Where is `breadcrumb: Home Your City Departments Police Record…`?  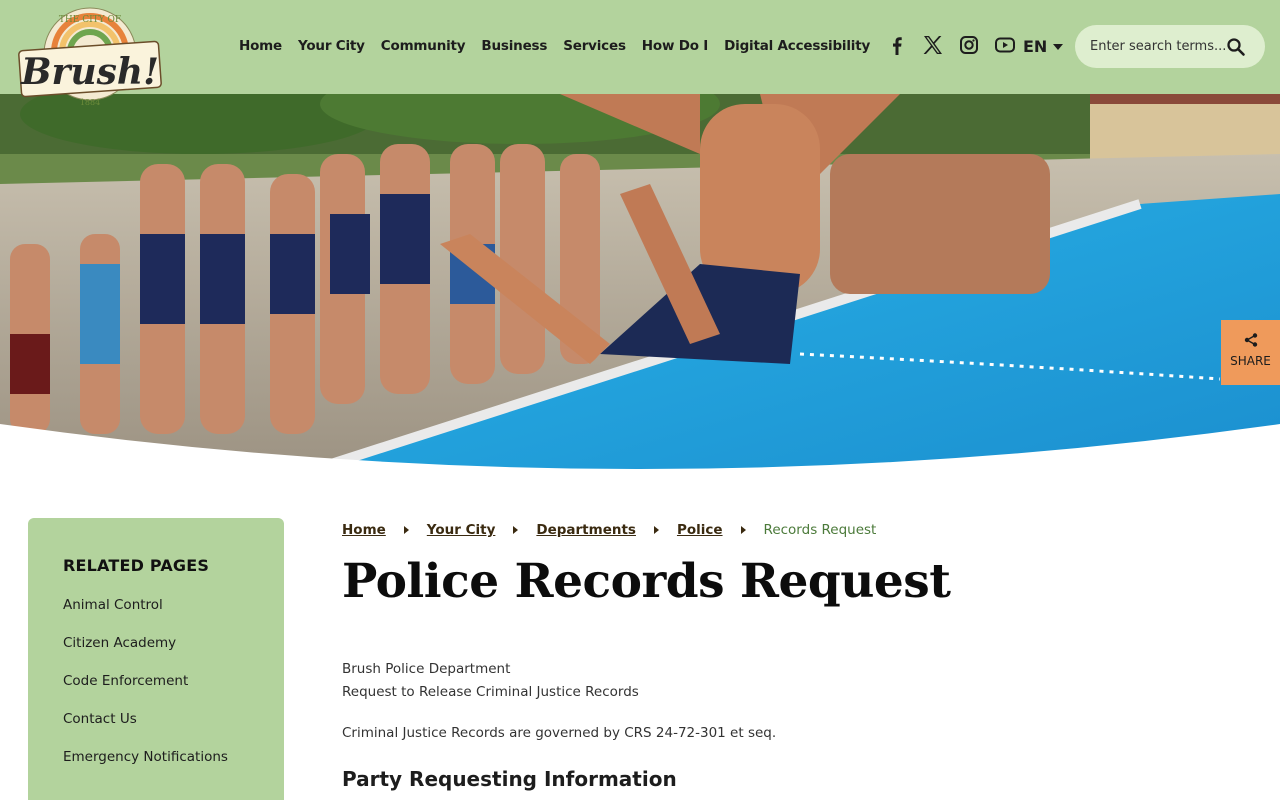 breadcrumb: Home Your City Departments Police Record… is located at coordinates (609, 530).